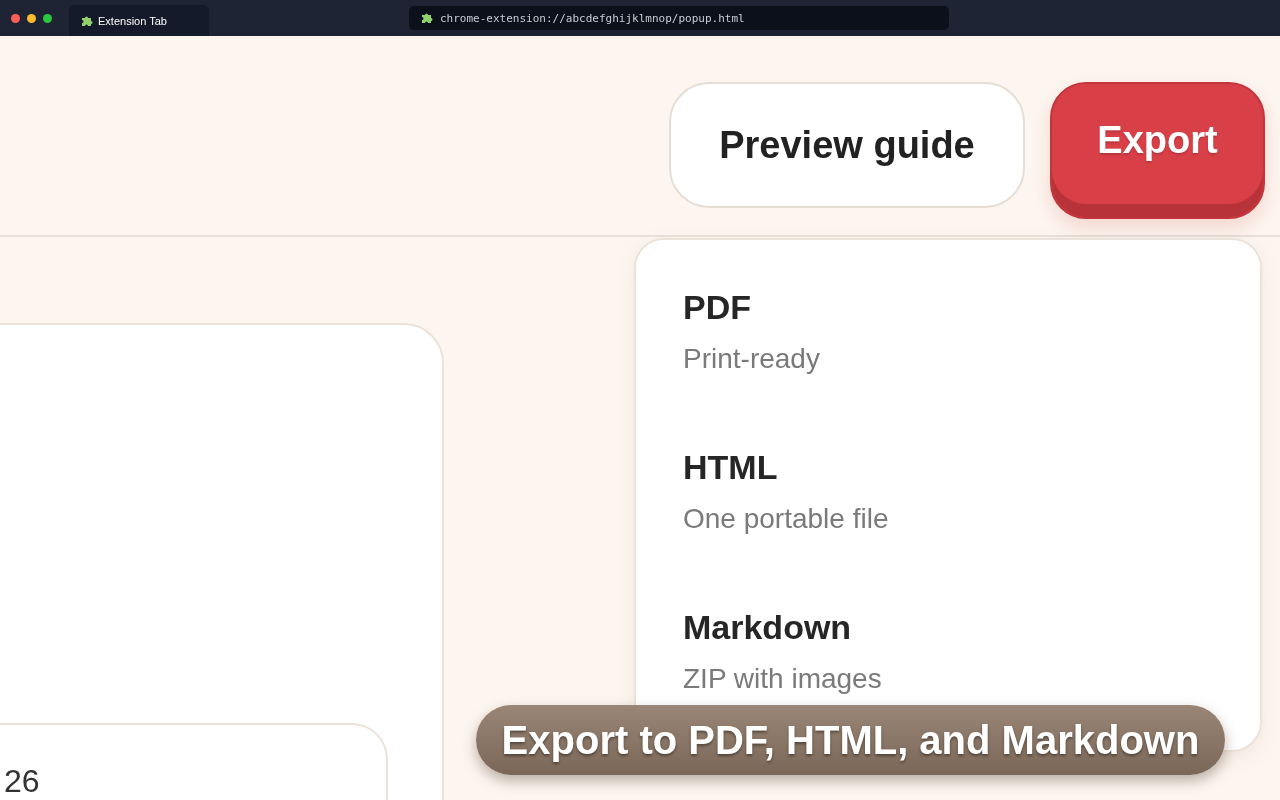 Image resolution: width=1280 pixels, height=800 pixels. What do you see at coordinates (752, 359) in the screenshot?
I see `menu-item-description: Print-ready` at bounding box center [752, 359].